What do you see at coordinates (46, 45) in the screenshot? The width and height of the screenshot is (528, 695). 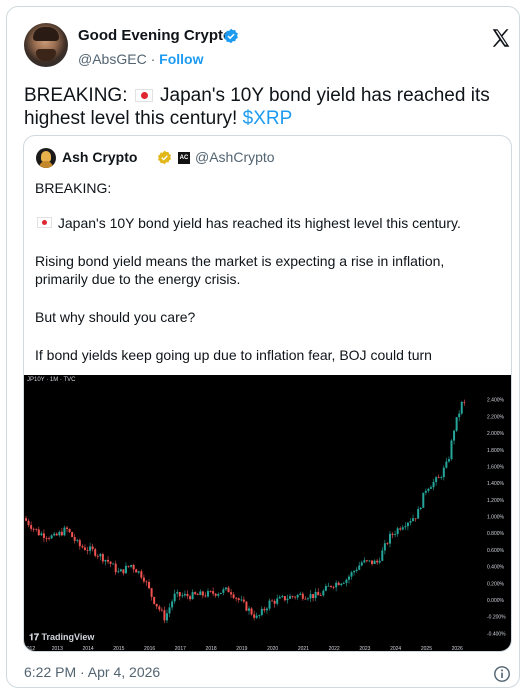 I see `author-avatar` at bounding box center [46, 45].